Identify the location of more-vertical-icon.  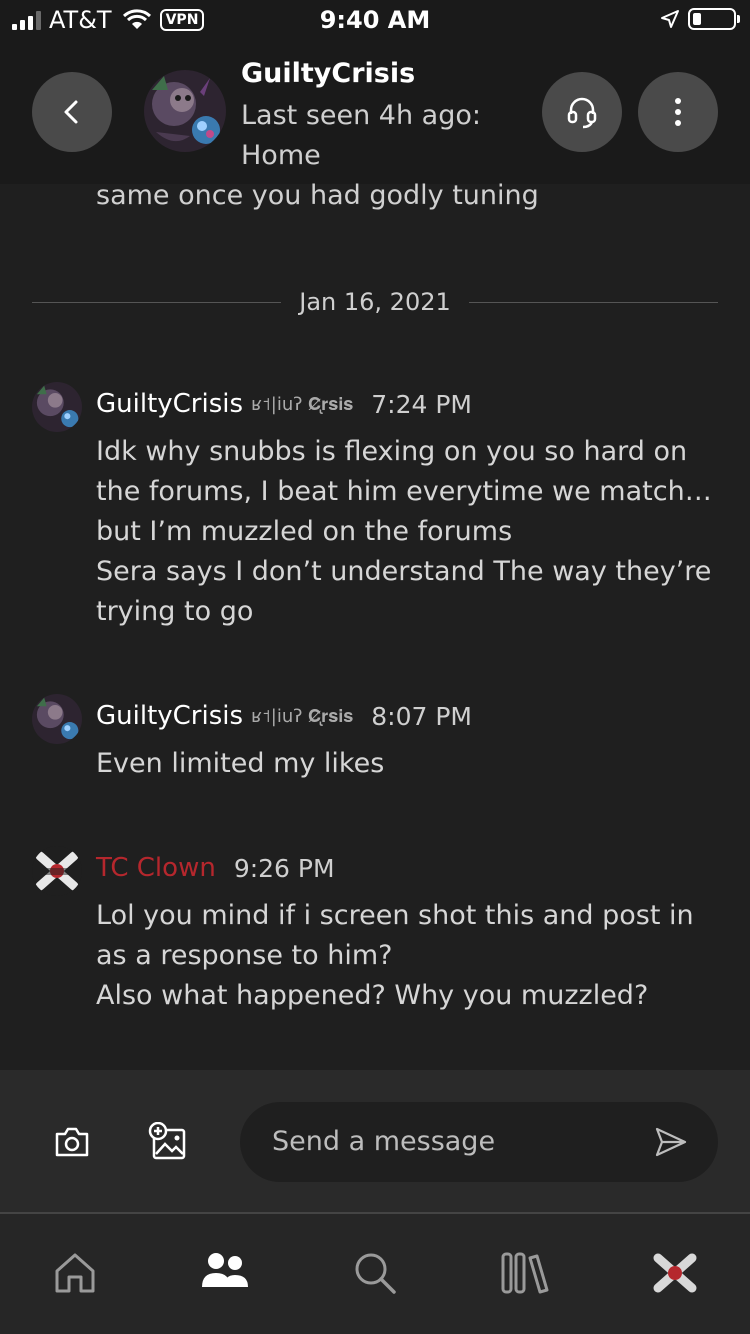
(678, 112).